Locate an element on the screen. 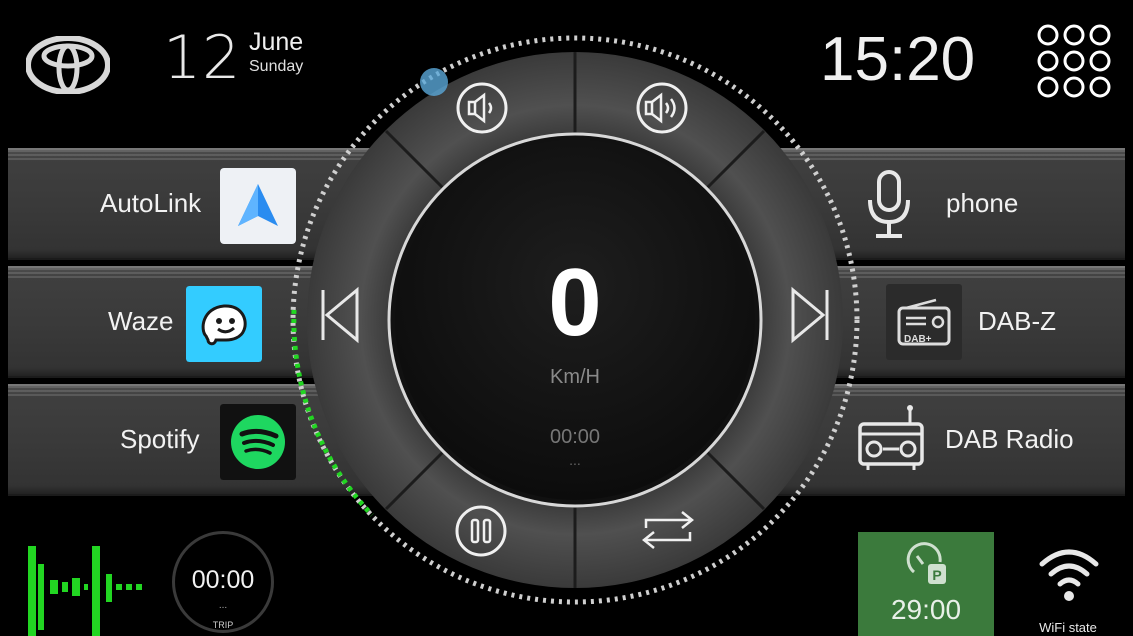 Image resolution: width=1133 pixels, height=636 pixels. svg-text: P is located at coordinates (936, 575).